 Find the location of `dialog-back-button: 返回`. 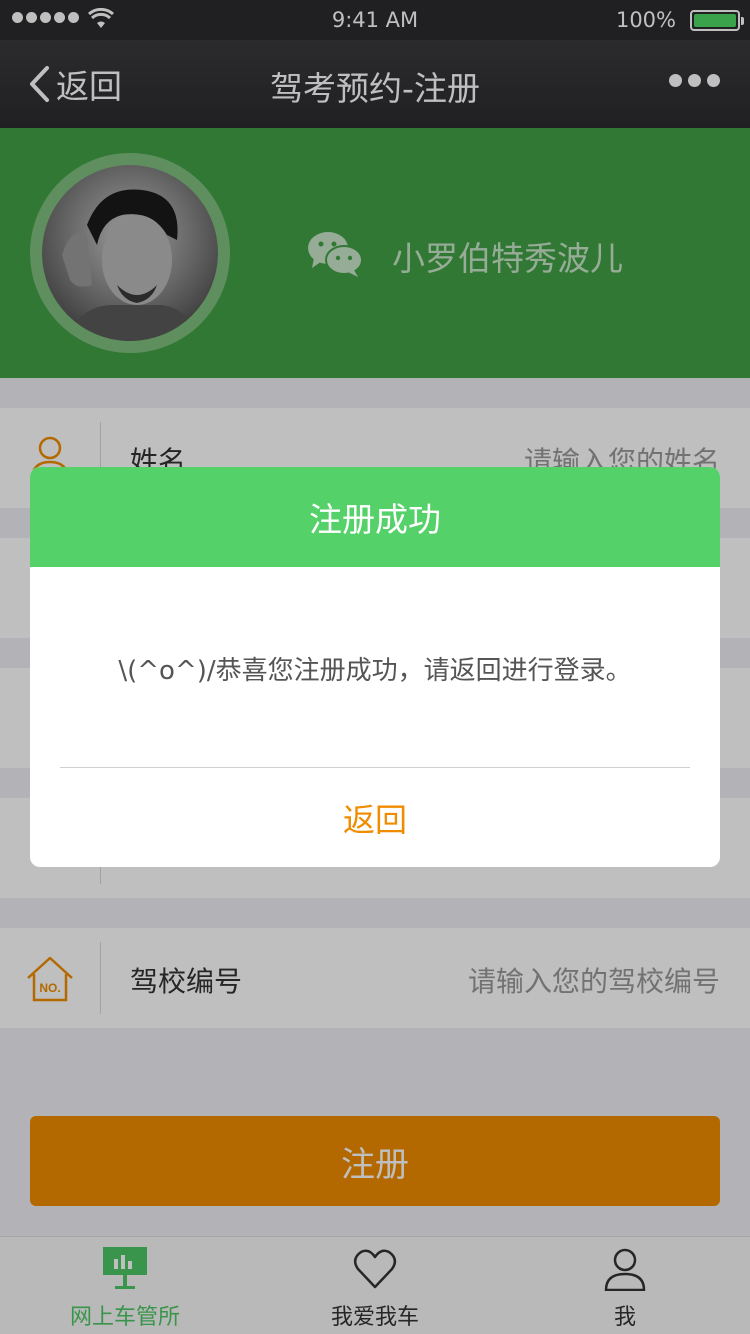

dialog-back-button: 返回 is located at coordinates (375, 817).